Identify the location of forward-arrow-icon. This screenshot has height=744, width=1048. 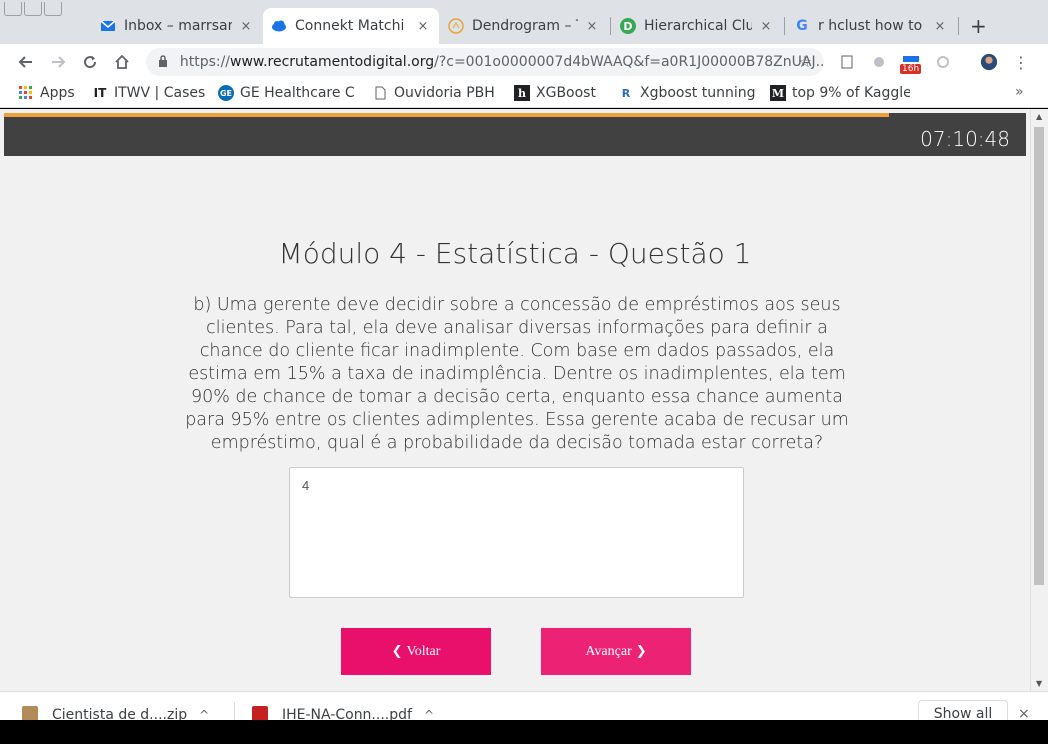
(58, 62).